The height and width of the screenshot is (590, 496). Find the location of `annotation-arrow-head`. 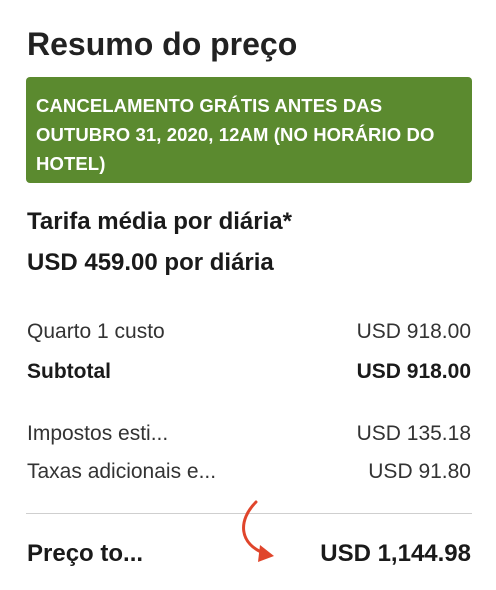

annotation-arrow-head is located at coordinates (266, 553).